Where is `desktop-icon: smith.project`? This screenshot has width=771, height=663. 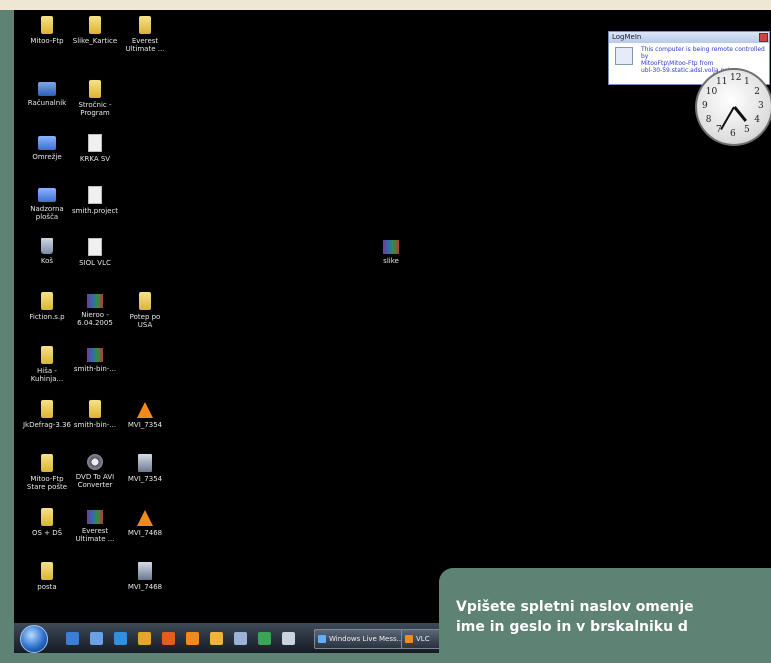 desktop-icon: smith.project is located at coordinates (95, 200).